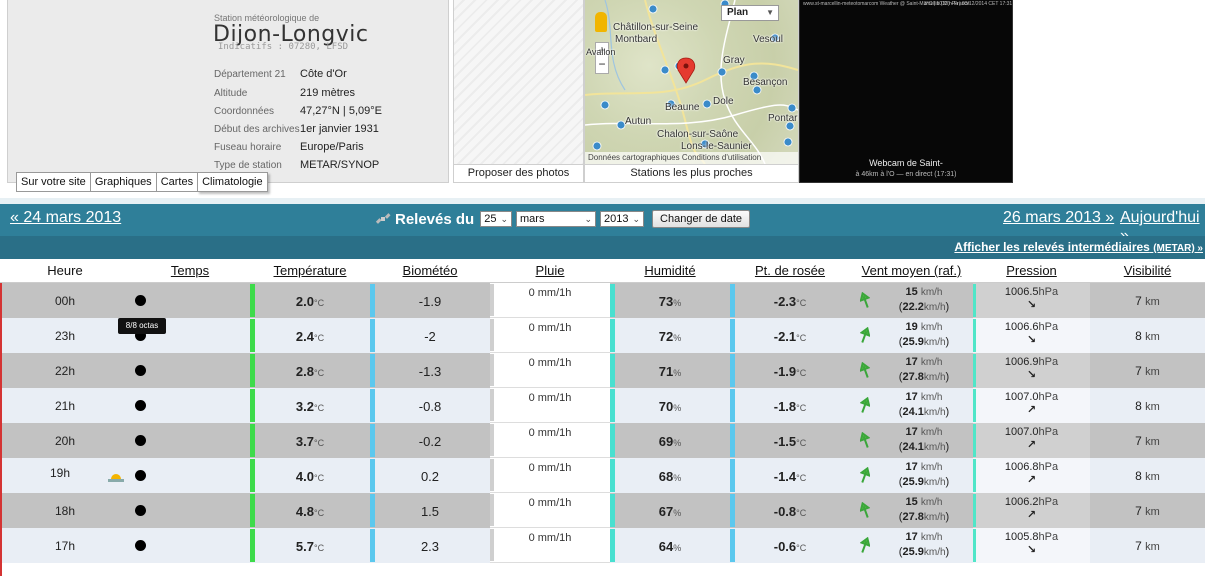 This screenshot has height=576, width=1205. Describe the element at coordinates (65, 218) in the screenshot. I see `prev-date-link: « 24 mars 2013` at that location.